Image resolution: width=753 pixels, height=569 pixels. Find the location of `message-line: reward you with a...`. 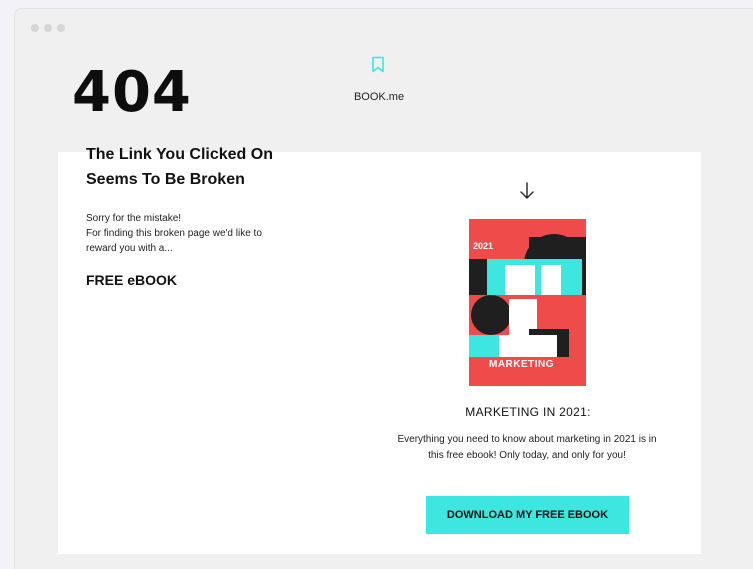

message-line: reward you with a... is located at coordinates (129, 248).